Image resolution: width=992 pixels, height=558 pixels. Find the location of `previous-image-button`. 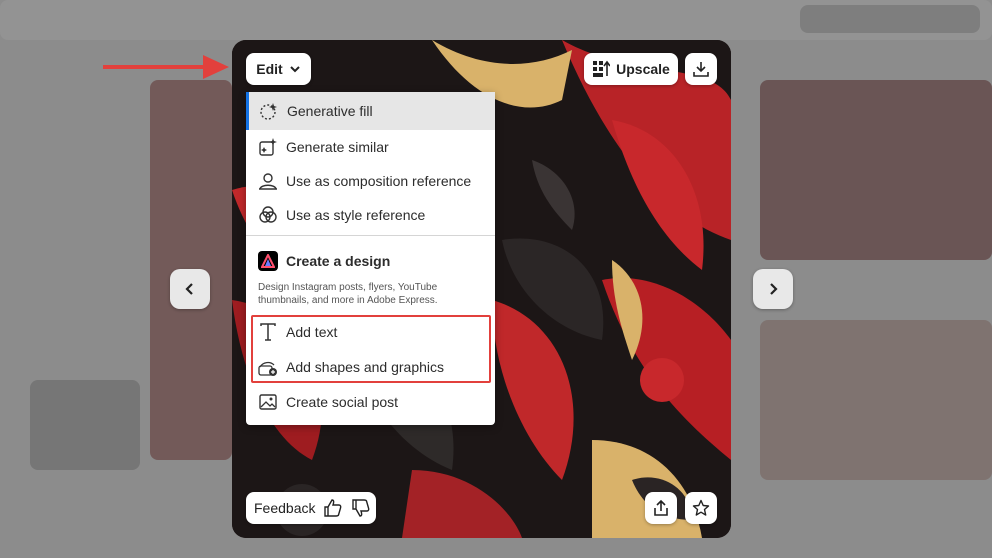

previous-image-button is located at coordinates (190, 289).